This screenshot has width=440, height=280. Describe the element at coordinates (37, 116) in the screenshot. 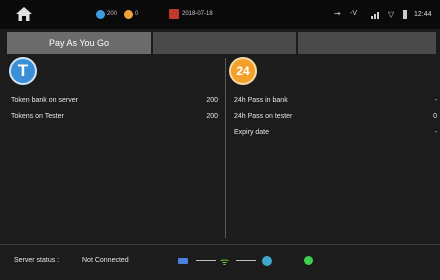

I see `tokens-on-tester-label: Tokens on Tester` at that location.